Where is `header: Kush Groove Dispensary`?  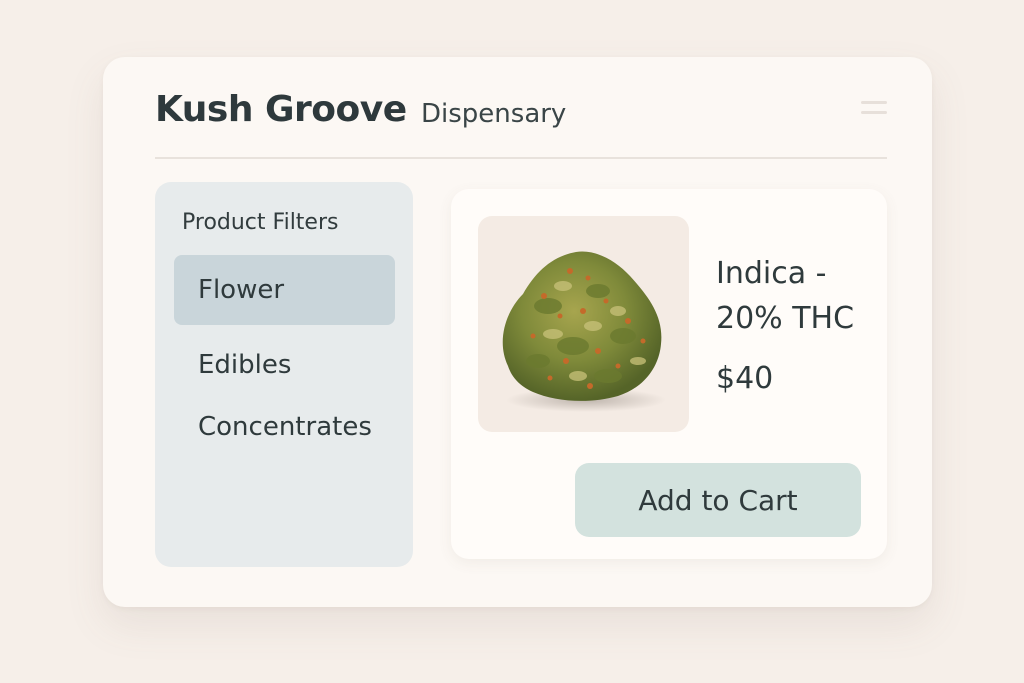
header: Kush Groove Dispensary is located at coordinates (521, 122).